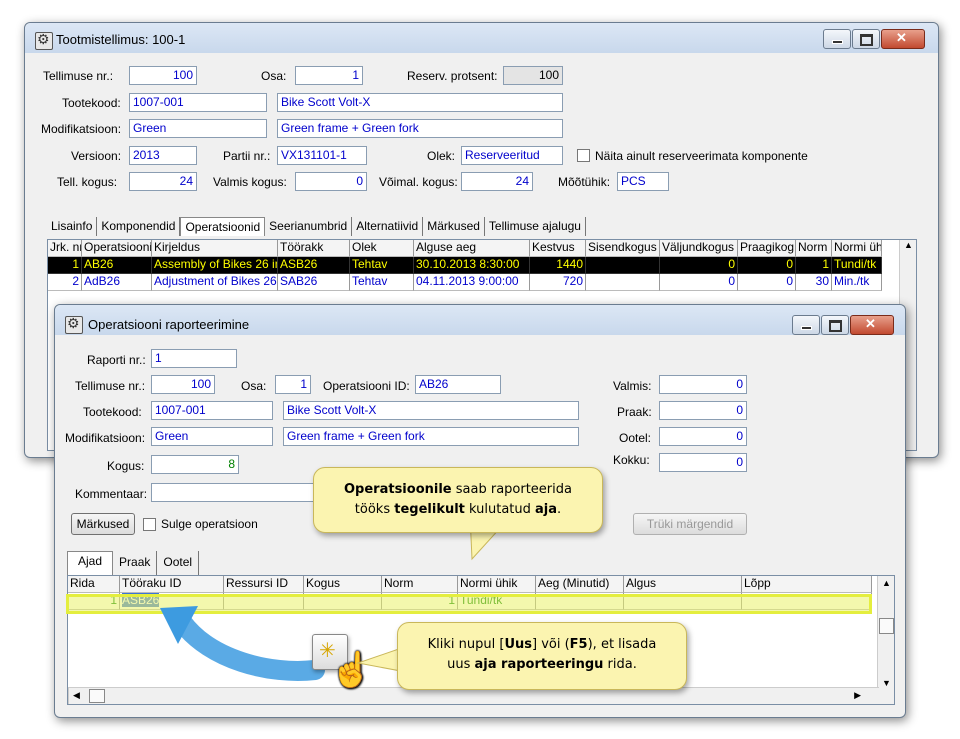  I want to click on tab-komponendid: Komponendid, so click(139, 226).